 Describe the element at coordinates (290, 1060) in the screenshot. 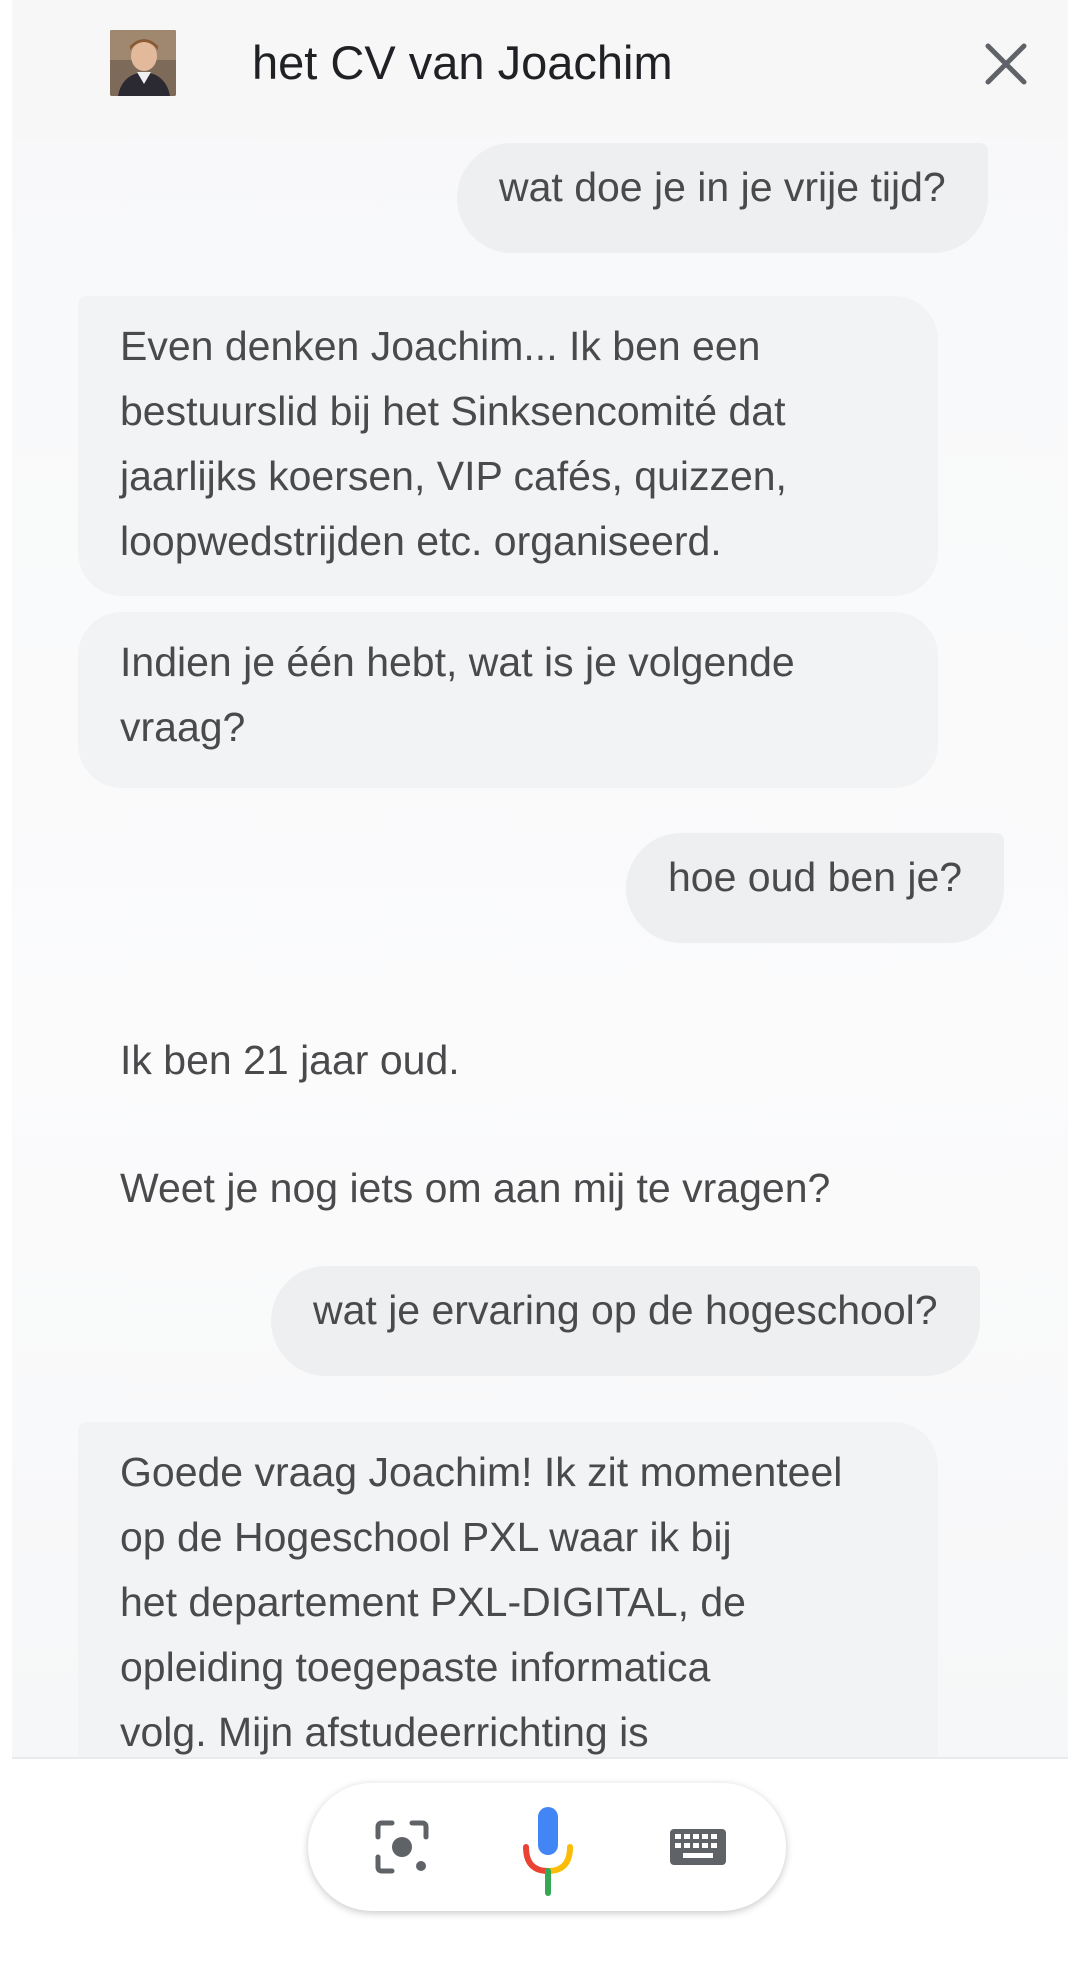

I see `assistant-message-line: Ik ben 21 jaar oud.` at that location.